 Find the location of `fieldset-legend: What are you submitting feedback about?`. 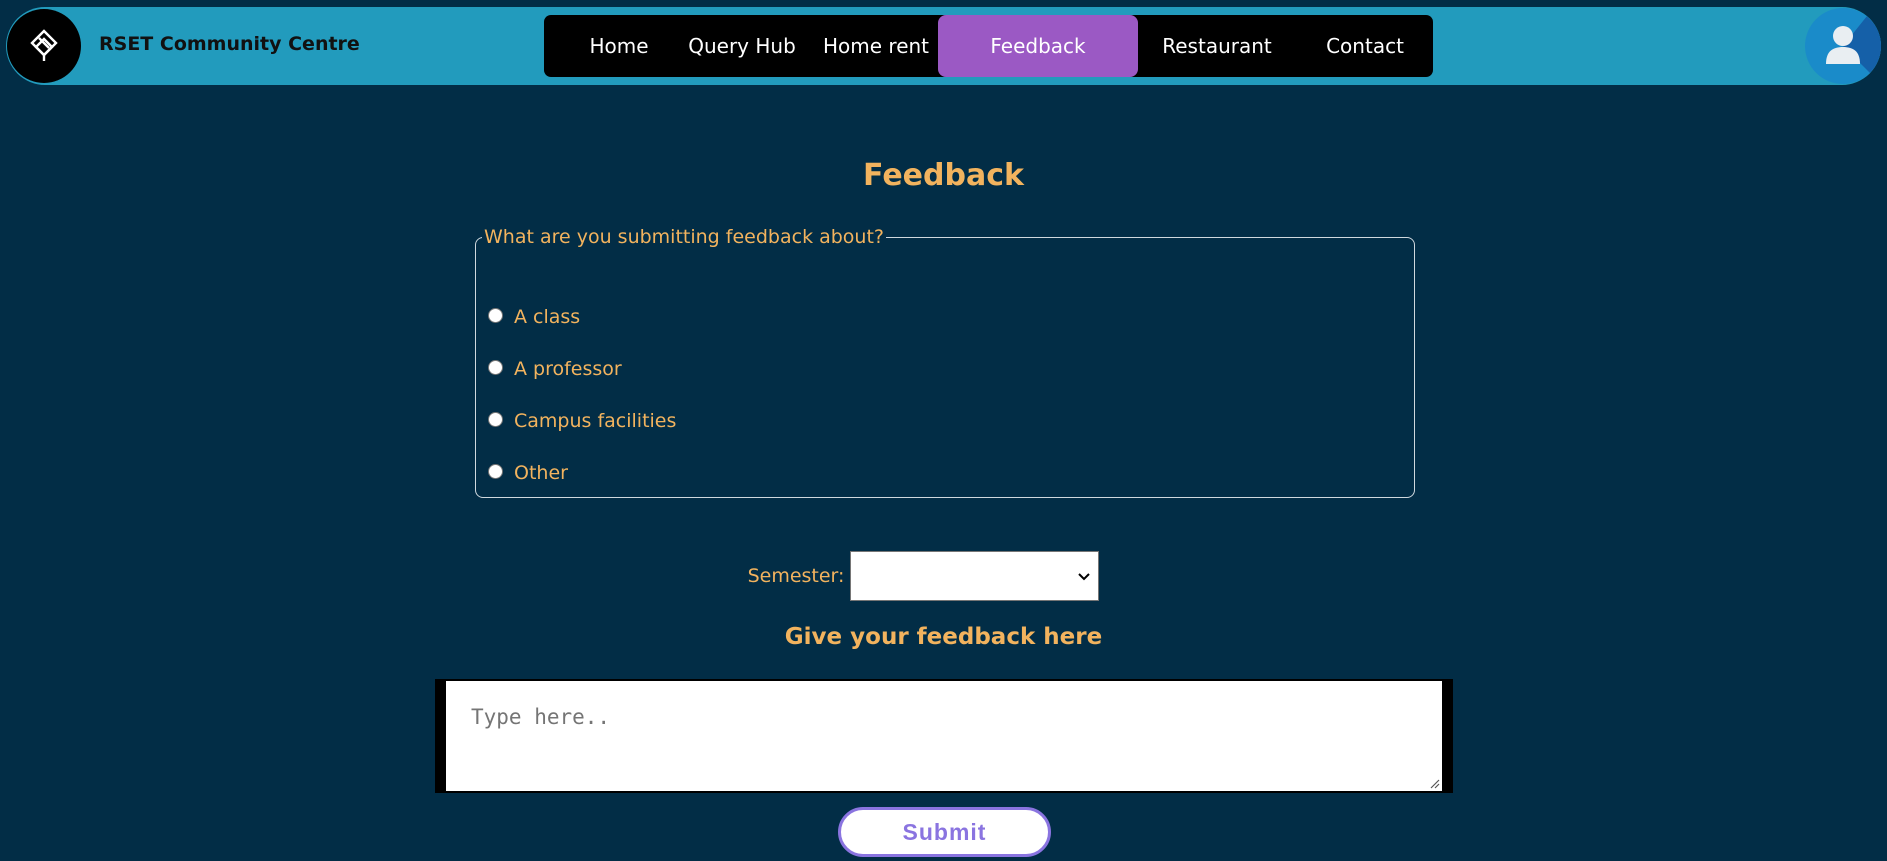

fieldset-legend: What are you submitting feedback about? is located at coordinates (684, 237).